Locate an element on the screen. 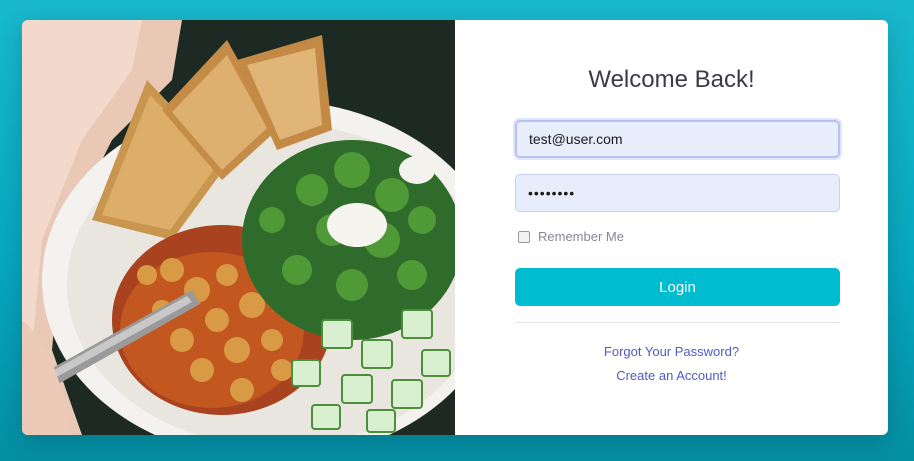 This screenshot has height=461, width=914. forgot-password-link: Forgot Your Password? is located at coordinates (671, 351).